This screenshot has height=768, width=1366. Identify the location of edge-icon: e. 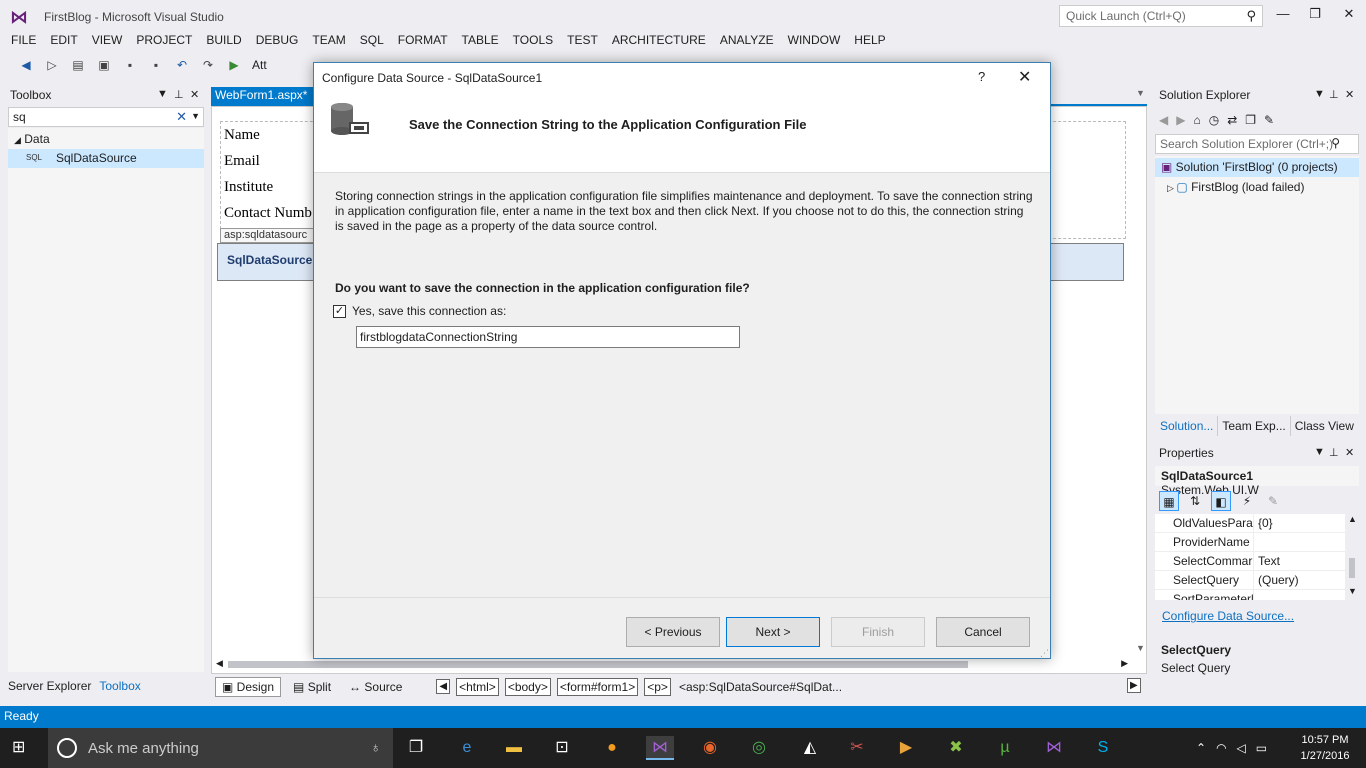
(467, 748).